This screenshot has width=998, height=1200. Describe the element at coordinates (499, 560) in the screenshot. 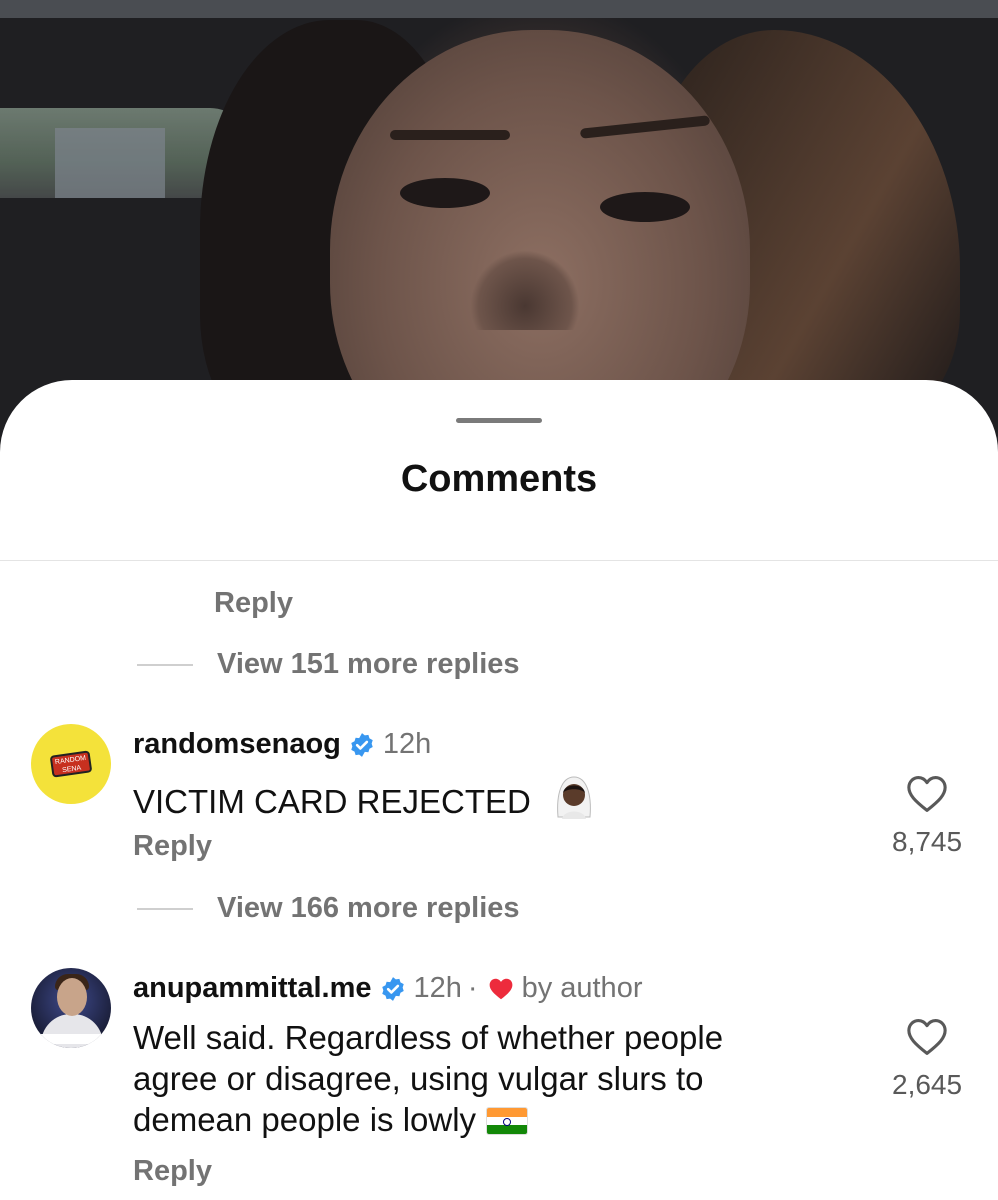

I see `sheet-divider` at that location.